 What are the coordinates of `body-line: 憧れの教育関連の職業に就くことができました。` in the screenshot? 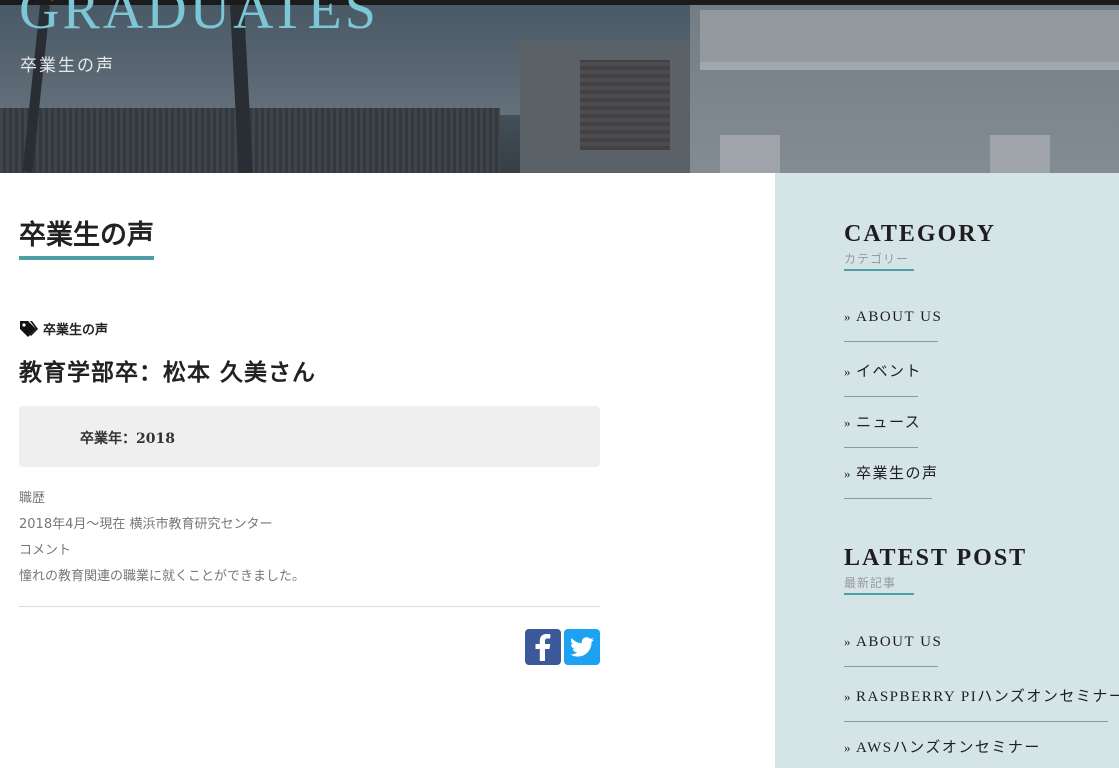 It's located at (162, 576).